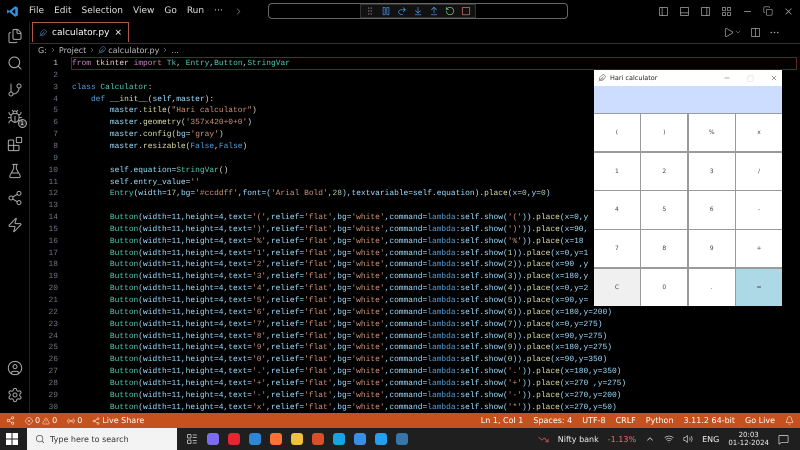  I want to click on remote-icon, so click(10, 420).